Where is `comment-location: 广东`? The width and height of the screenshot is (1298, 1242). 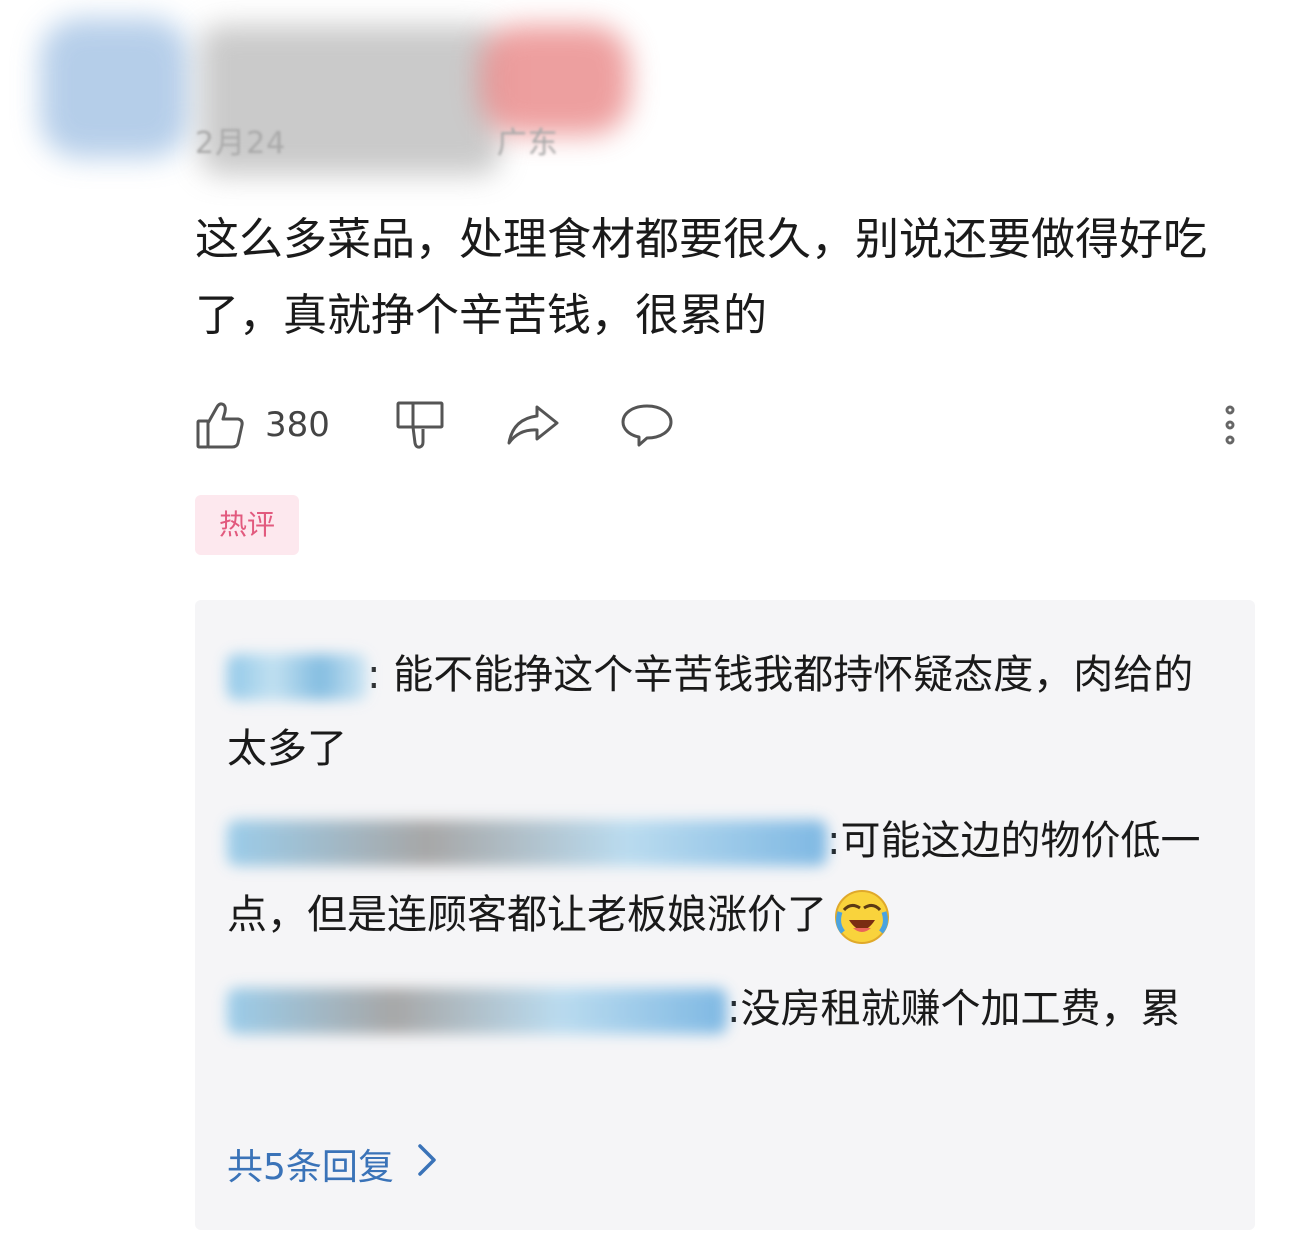
comment-location: 广东 is located at coordinates (527, 143).